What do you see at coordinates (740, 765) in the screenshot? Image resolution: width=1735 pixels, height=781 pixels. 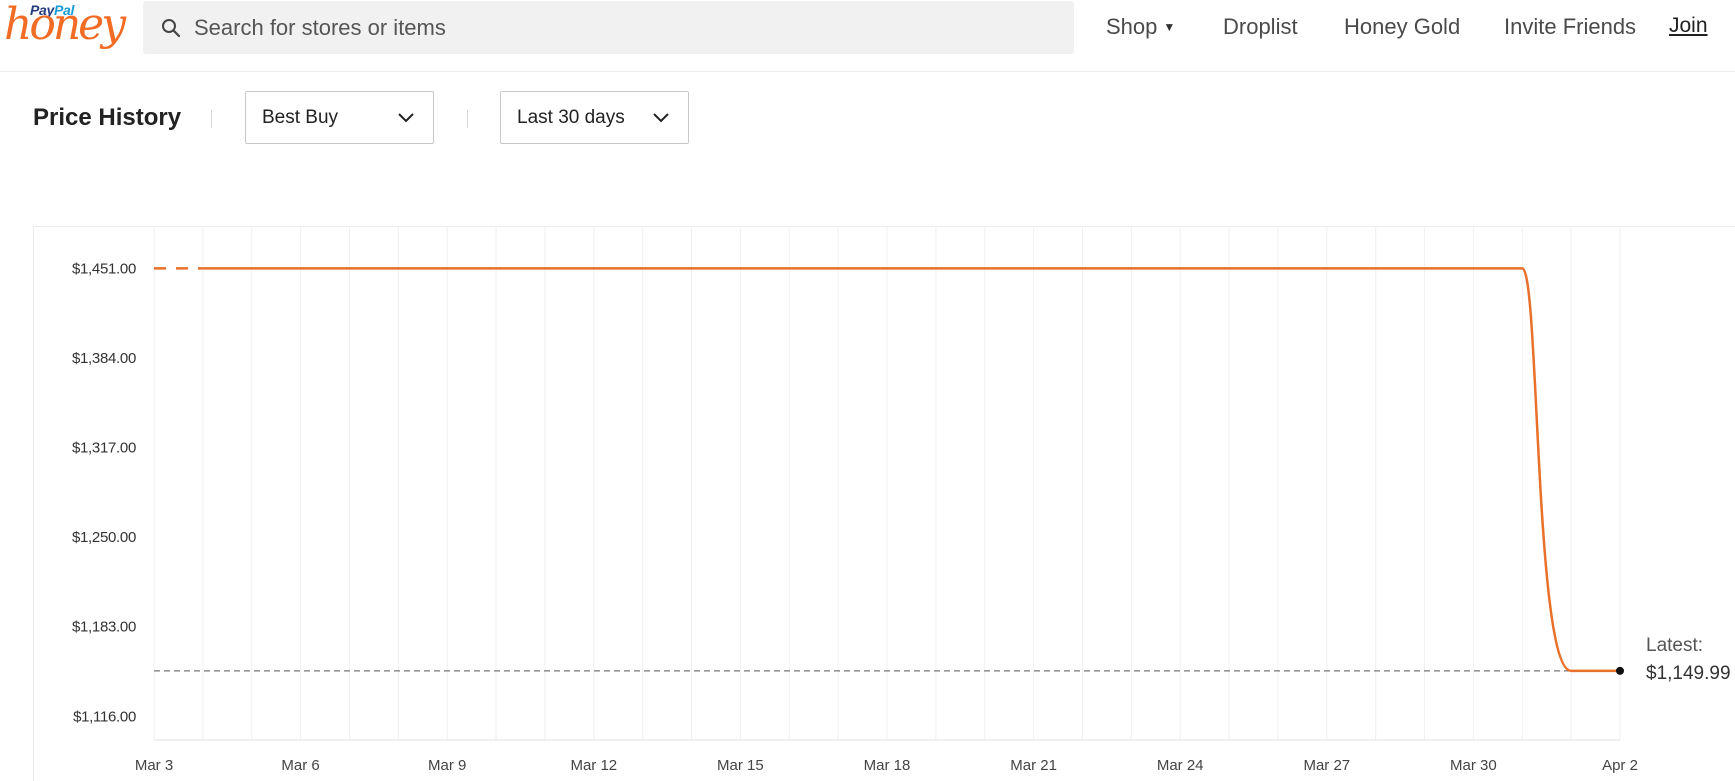 I see `x-tick-label: Mar 15` at bounding box center [740, 765].